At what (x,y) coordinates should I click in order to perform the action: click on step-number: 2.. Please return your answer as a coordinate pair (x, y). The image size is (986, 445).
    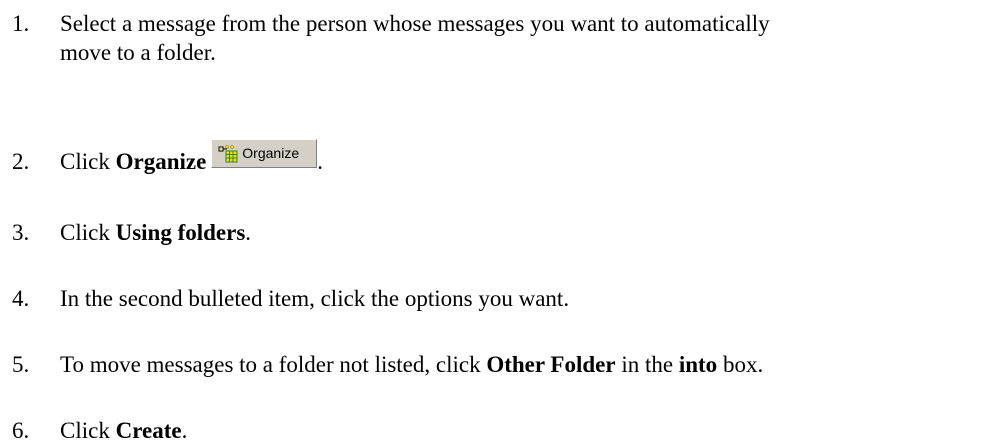
    Looking at the image, I should click on (21, 161).